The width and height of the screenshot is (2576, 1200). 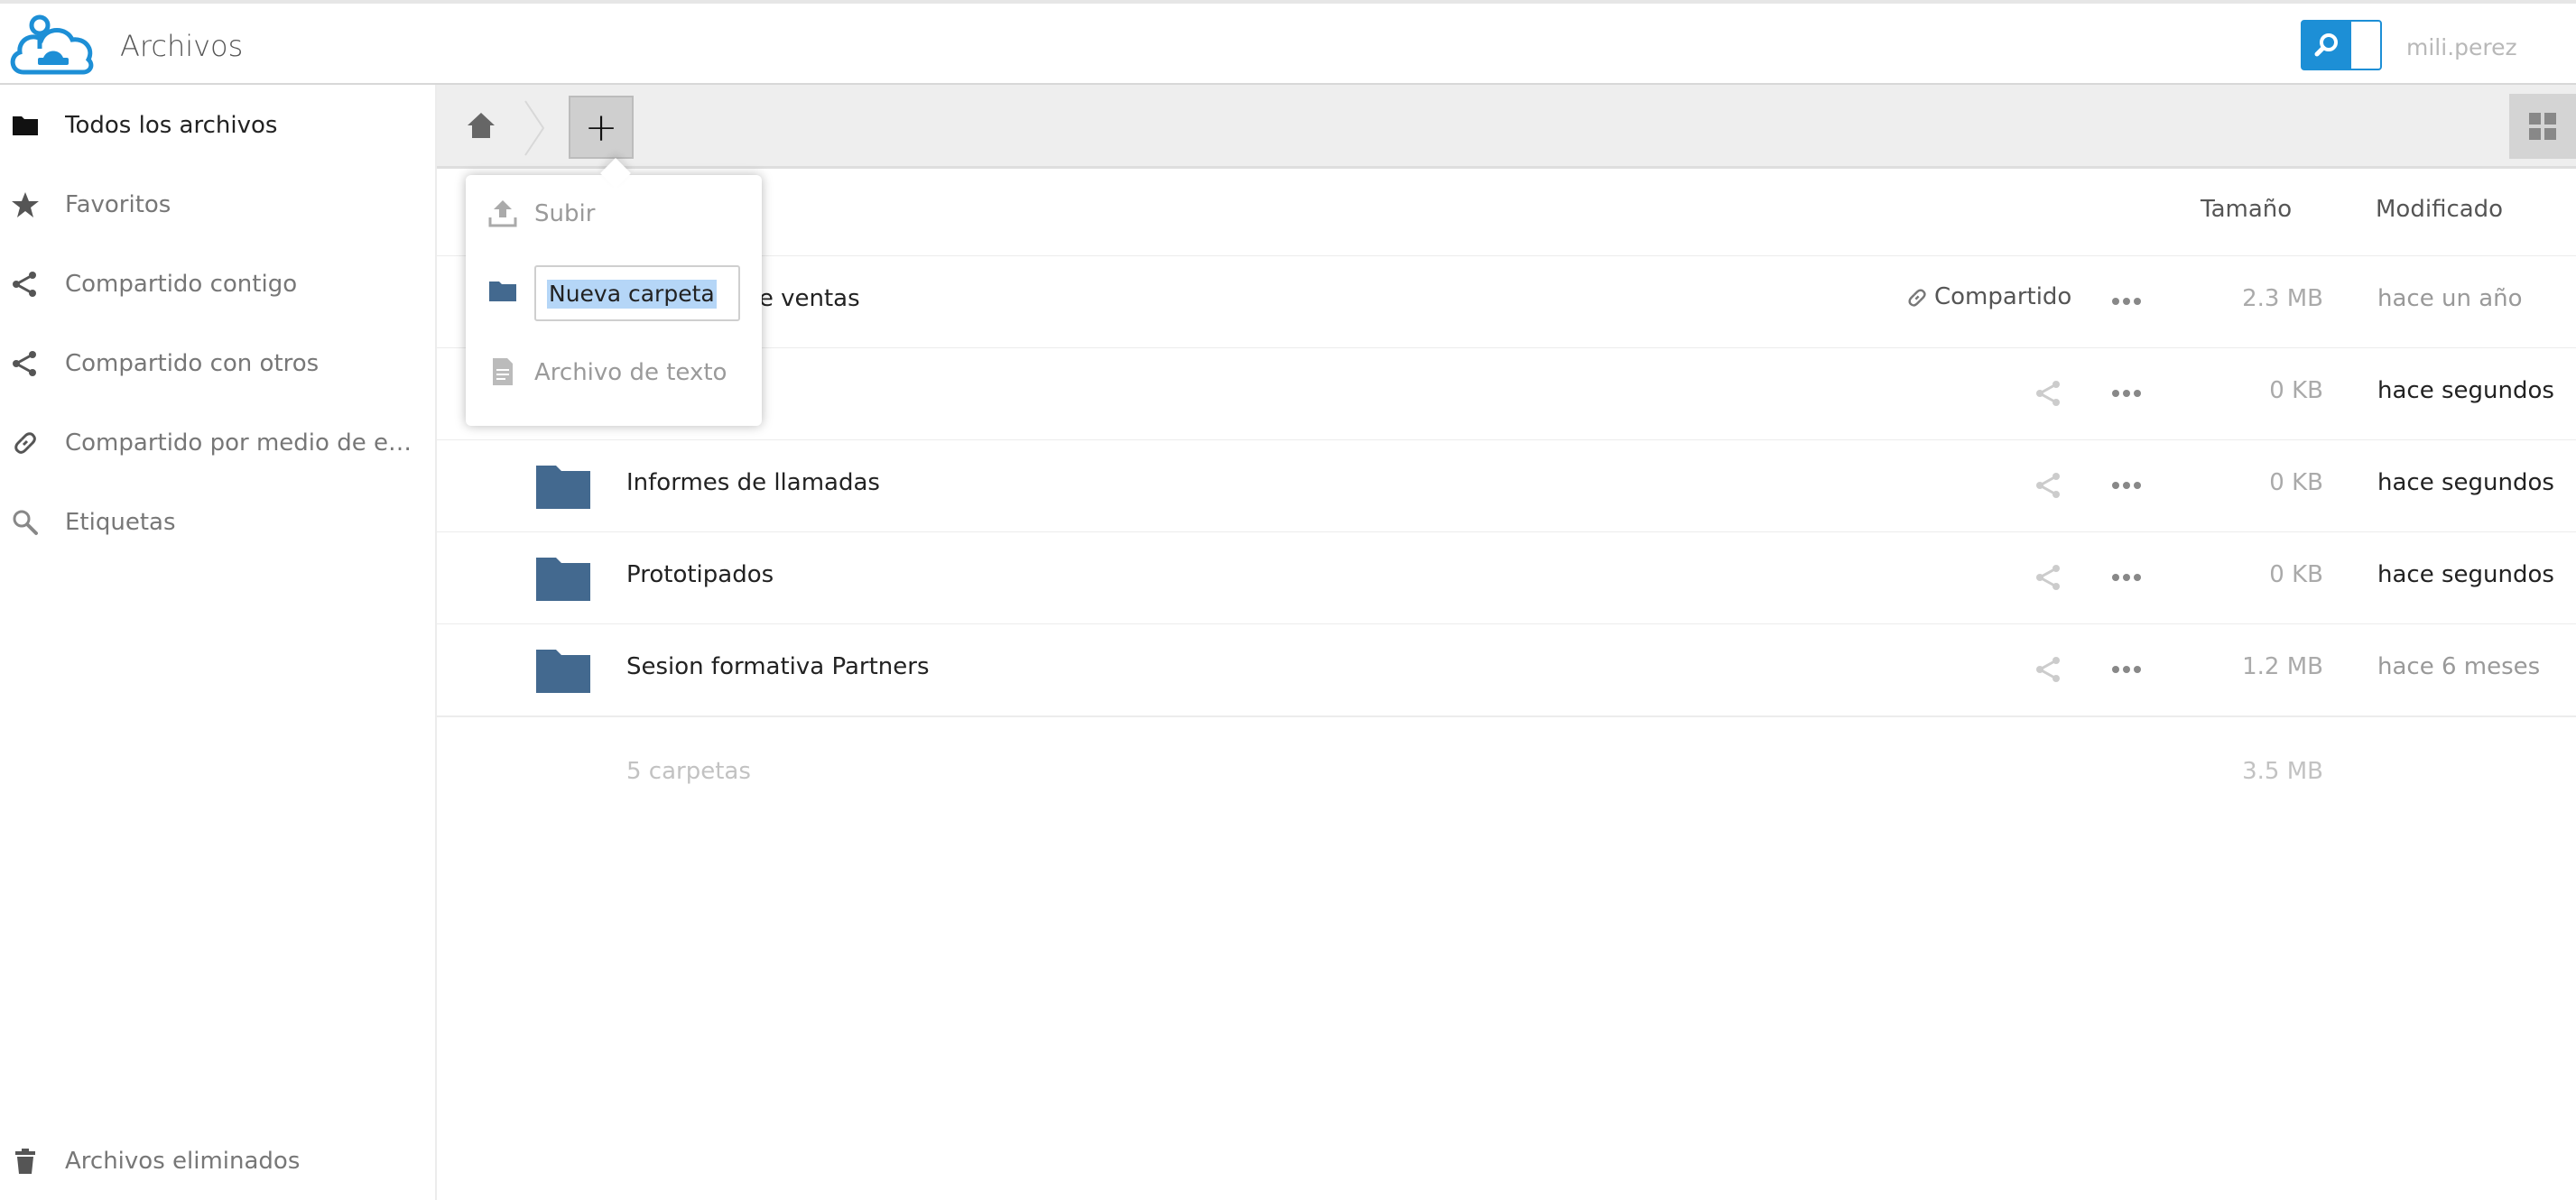 What do you see at coordinates (688, 771) in the screenshot?
I see `folder-count: 5 carpetas` at bounding box center [688, 771].